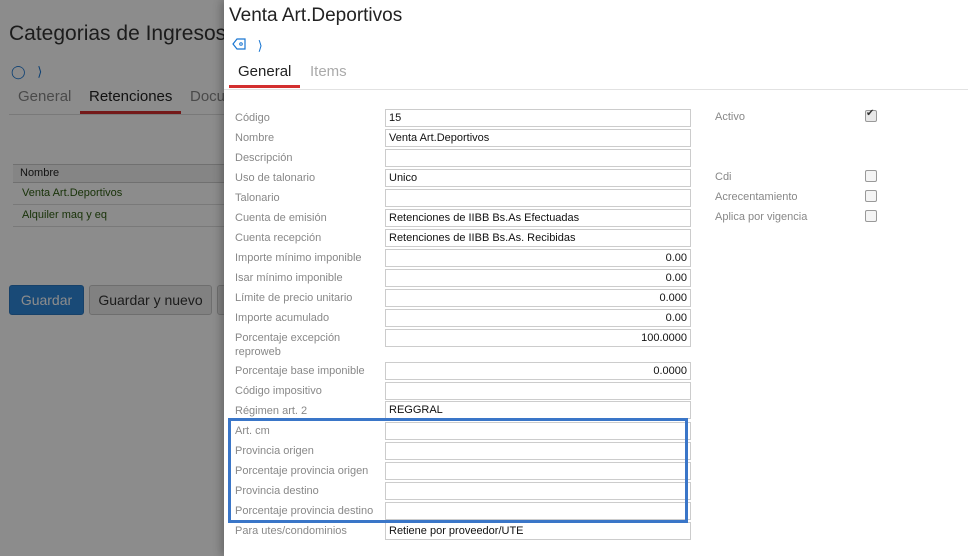 The height and width of the screenshot is (556, 968). Describe the element at coordinates (756, 197) in the screenshot. I see `checkbox-label: Acrecentamiento` at that location.